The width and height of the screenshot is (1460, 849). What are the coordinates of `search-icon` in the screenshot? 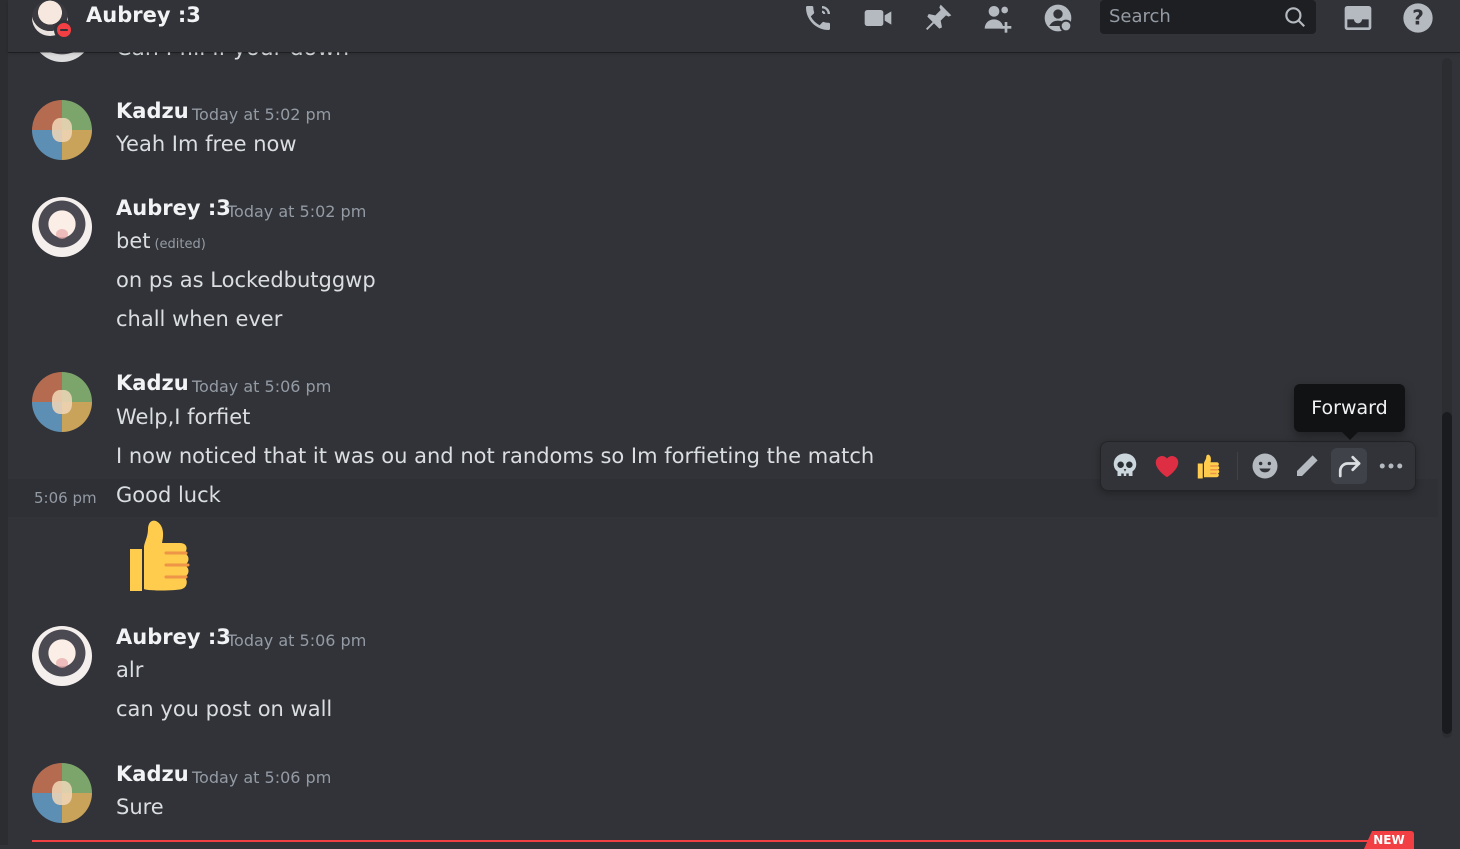 It's located at (1295, 17).